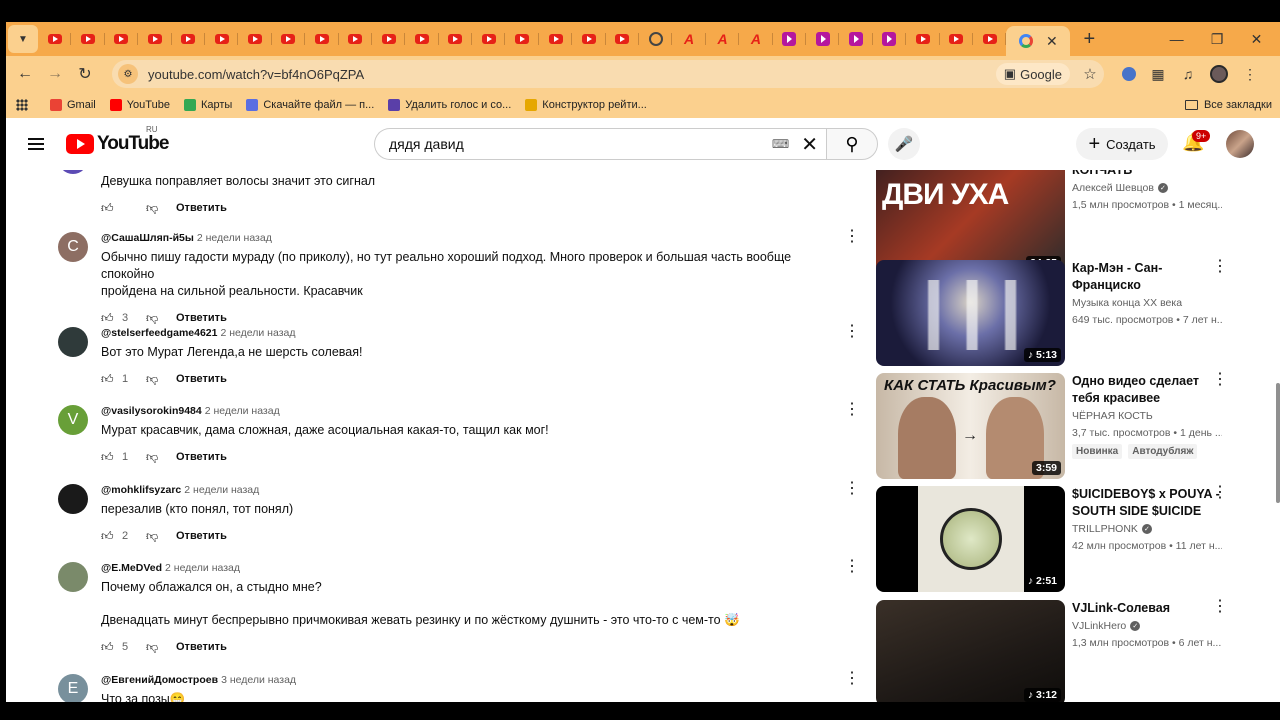  Describe the element at coordinates (207, 105) in the screenshot. I see `bookmark-item: Карты` at that location.